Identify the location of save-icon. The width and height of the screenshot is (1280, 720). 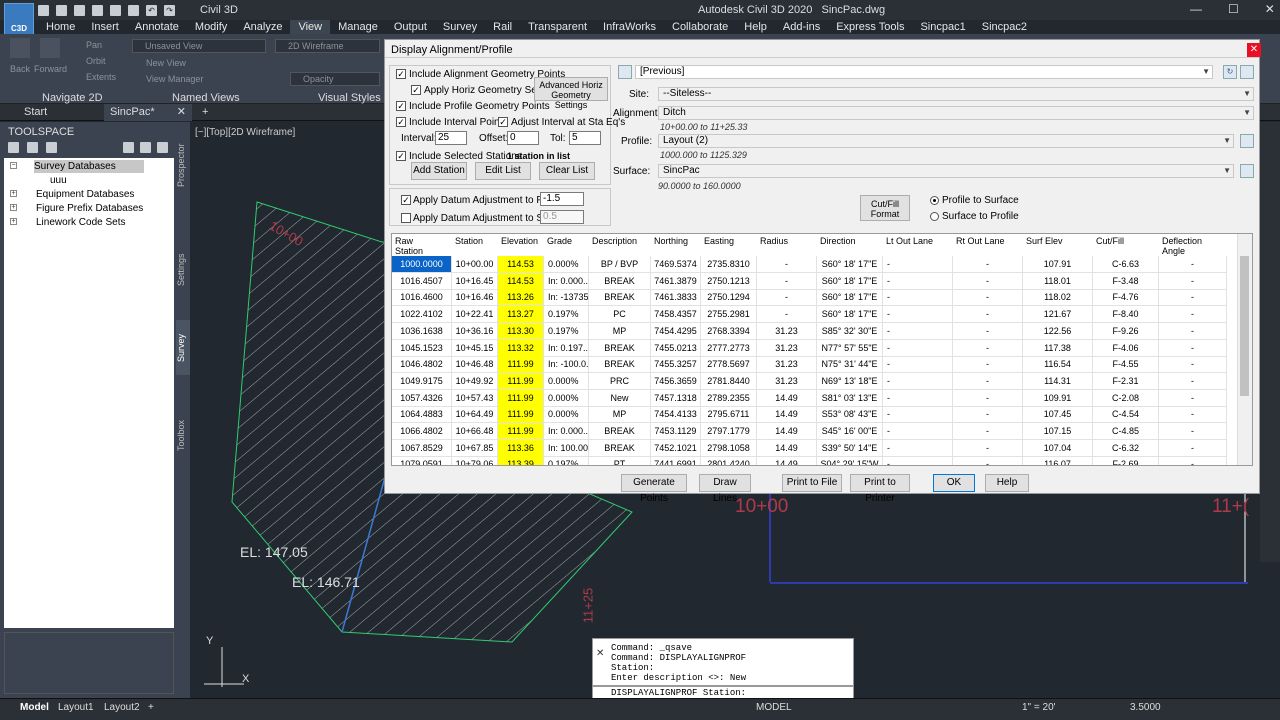
(79, 10).